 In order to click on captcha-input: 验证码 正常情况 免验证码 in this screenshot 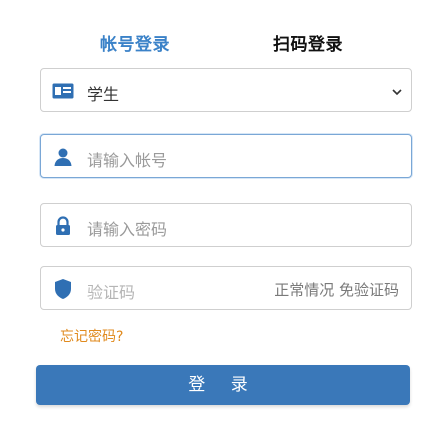, I will do `click(226, 288)`.